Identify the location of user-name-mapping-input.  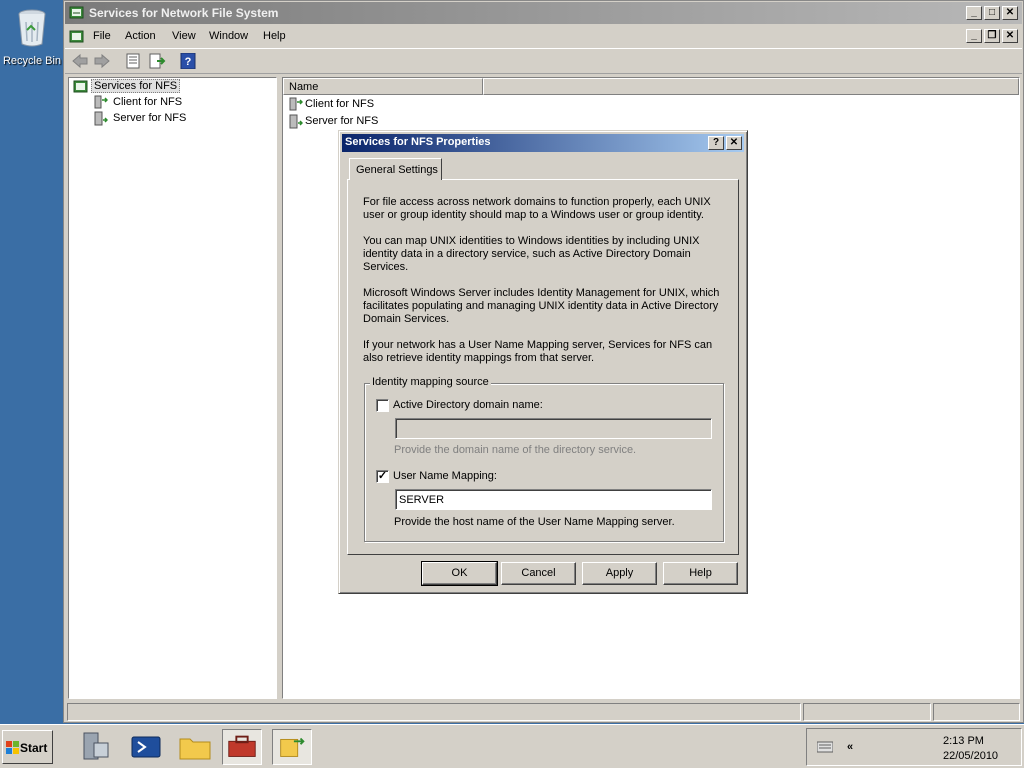
(553, 499).